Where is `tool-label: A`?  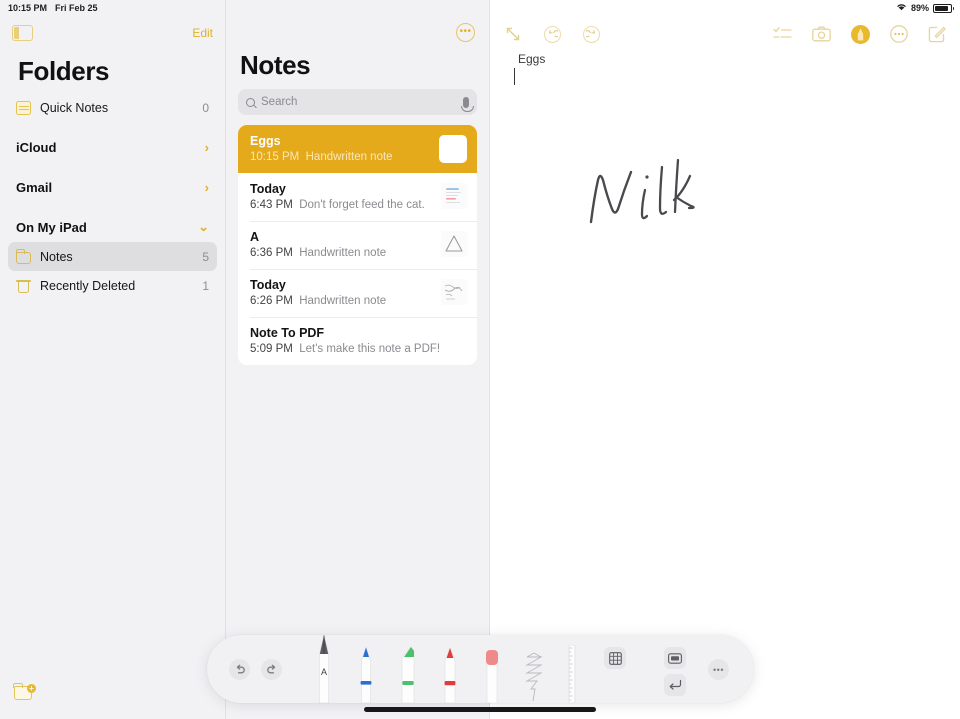
tool-label: A is located at coordinates (323, 672).